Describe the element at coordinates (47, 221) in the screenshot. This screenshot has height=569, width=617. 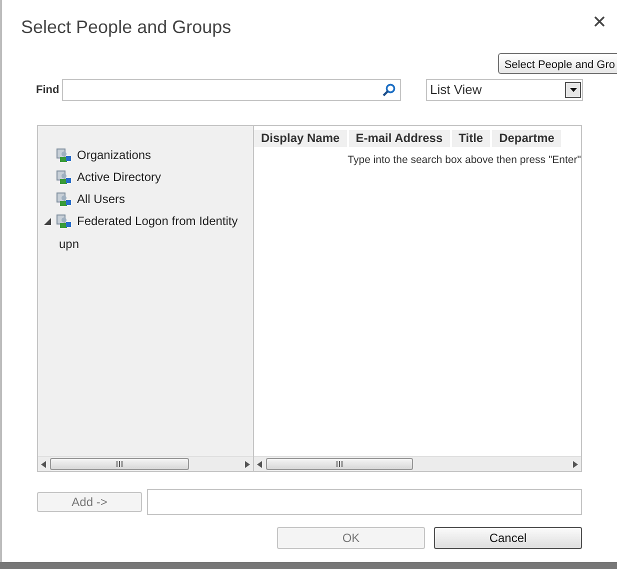
I see `expanded-triangle-icon` at that location.